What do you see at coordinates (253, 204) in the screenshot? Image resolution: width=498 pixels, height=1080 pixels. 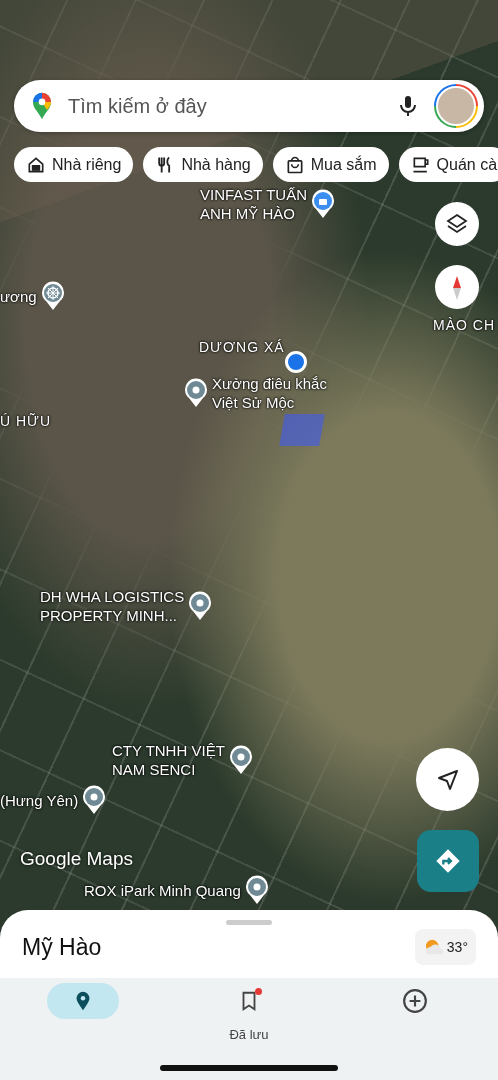 I see `map-place-label: VINFAST TUẤN ANH MỸ HÀO` at bounding box center [253, 204].